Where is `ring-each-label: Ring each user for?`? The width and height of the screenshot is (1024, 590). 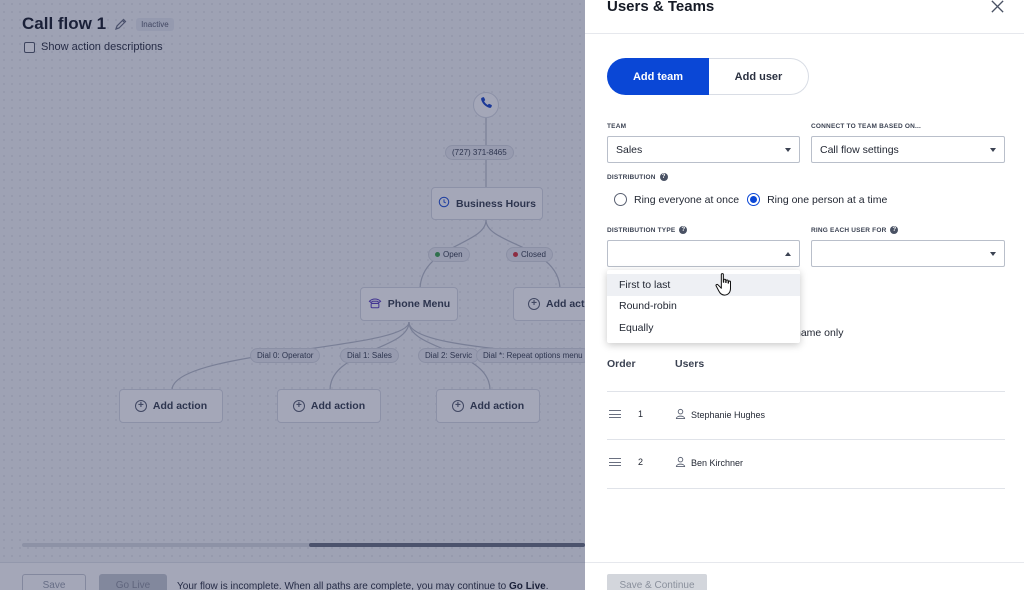 ring-each-label: Ring each user for? is located at coordinates (855, 230).